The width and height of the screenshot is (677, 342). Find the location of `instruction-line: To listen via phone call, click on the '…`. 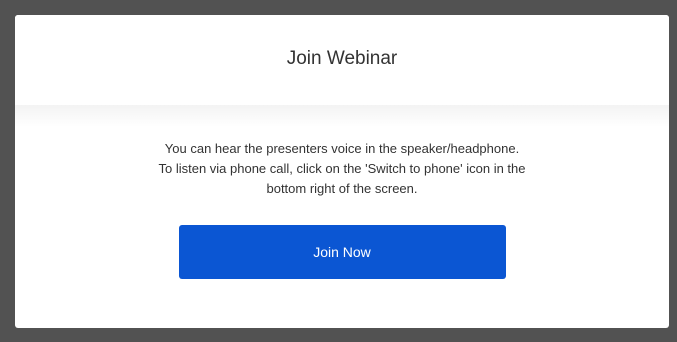

instruction-line: To listen via phone call, click on the '… is located at coordinates (342, 168).